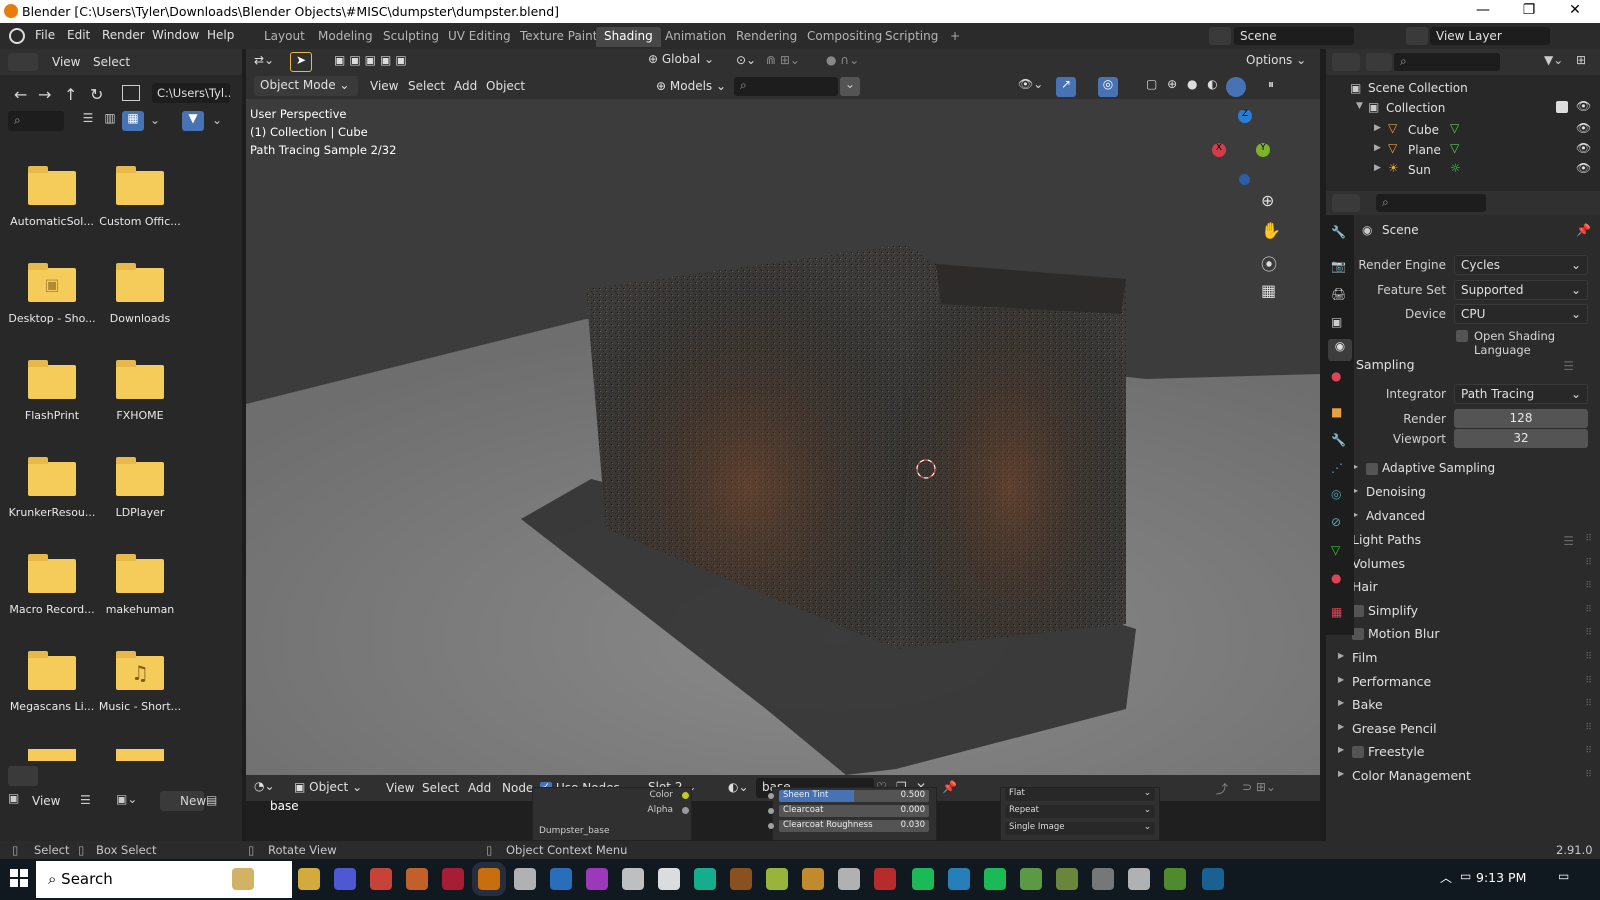 This screenshot has width=1600, height=900. Describe the element at coordinates (400, 788) in the screenshot. I see `node-menu-view: View` at that location.